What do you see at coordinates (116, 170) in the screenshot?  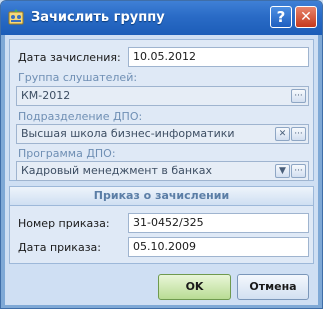 I see `program-value: Кадровый менеджмент в банках` at bounding box center [116, 170].